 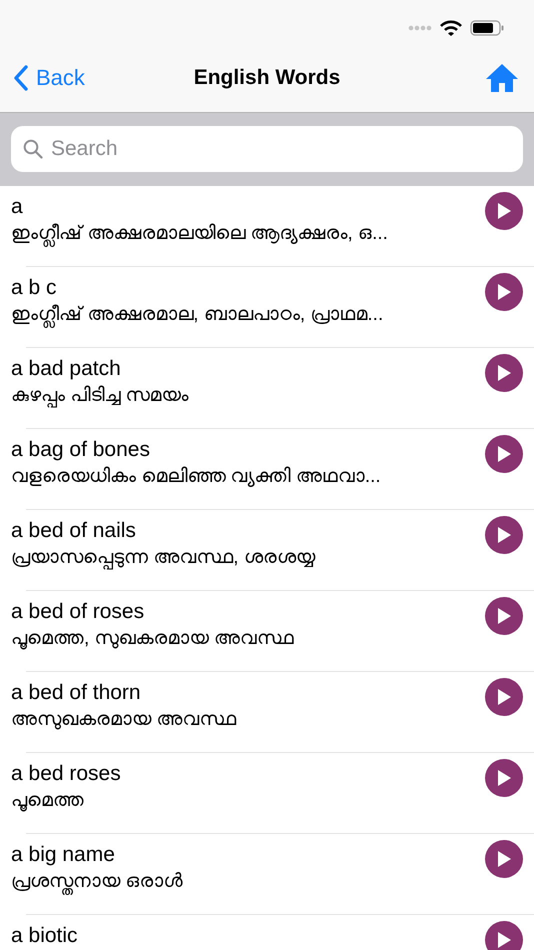 What do you see at coordinates (96, 882) in the screenshot?
I see `meaning-text: പ്രശസ്തനായ ഒരാൾ` at bounding box center [96, 882].